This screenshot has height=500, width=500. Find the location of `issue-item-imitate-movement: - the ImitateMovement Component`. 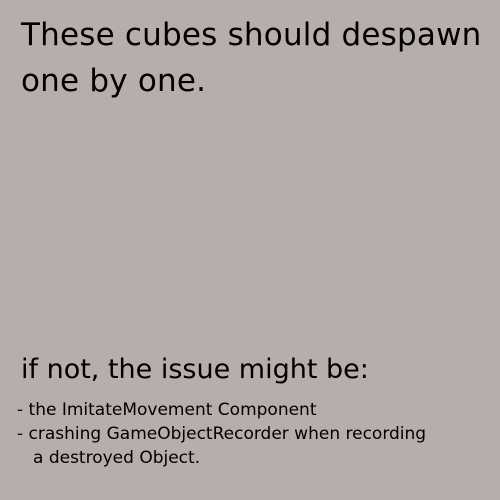

issue-item-imitate-movement: - the ImitateMovement Component is located at coordinates (256, 410).